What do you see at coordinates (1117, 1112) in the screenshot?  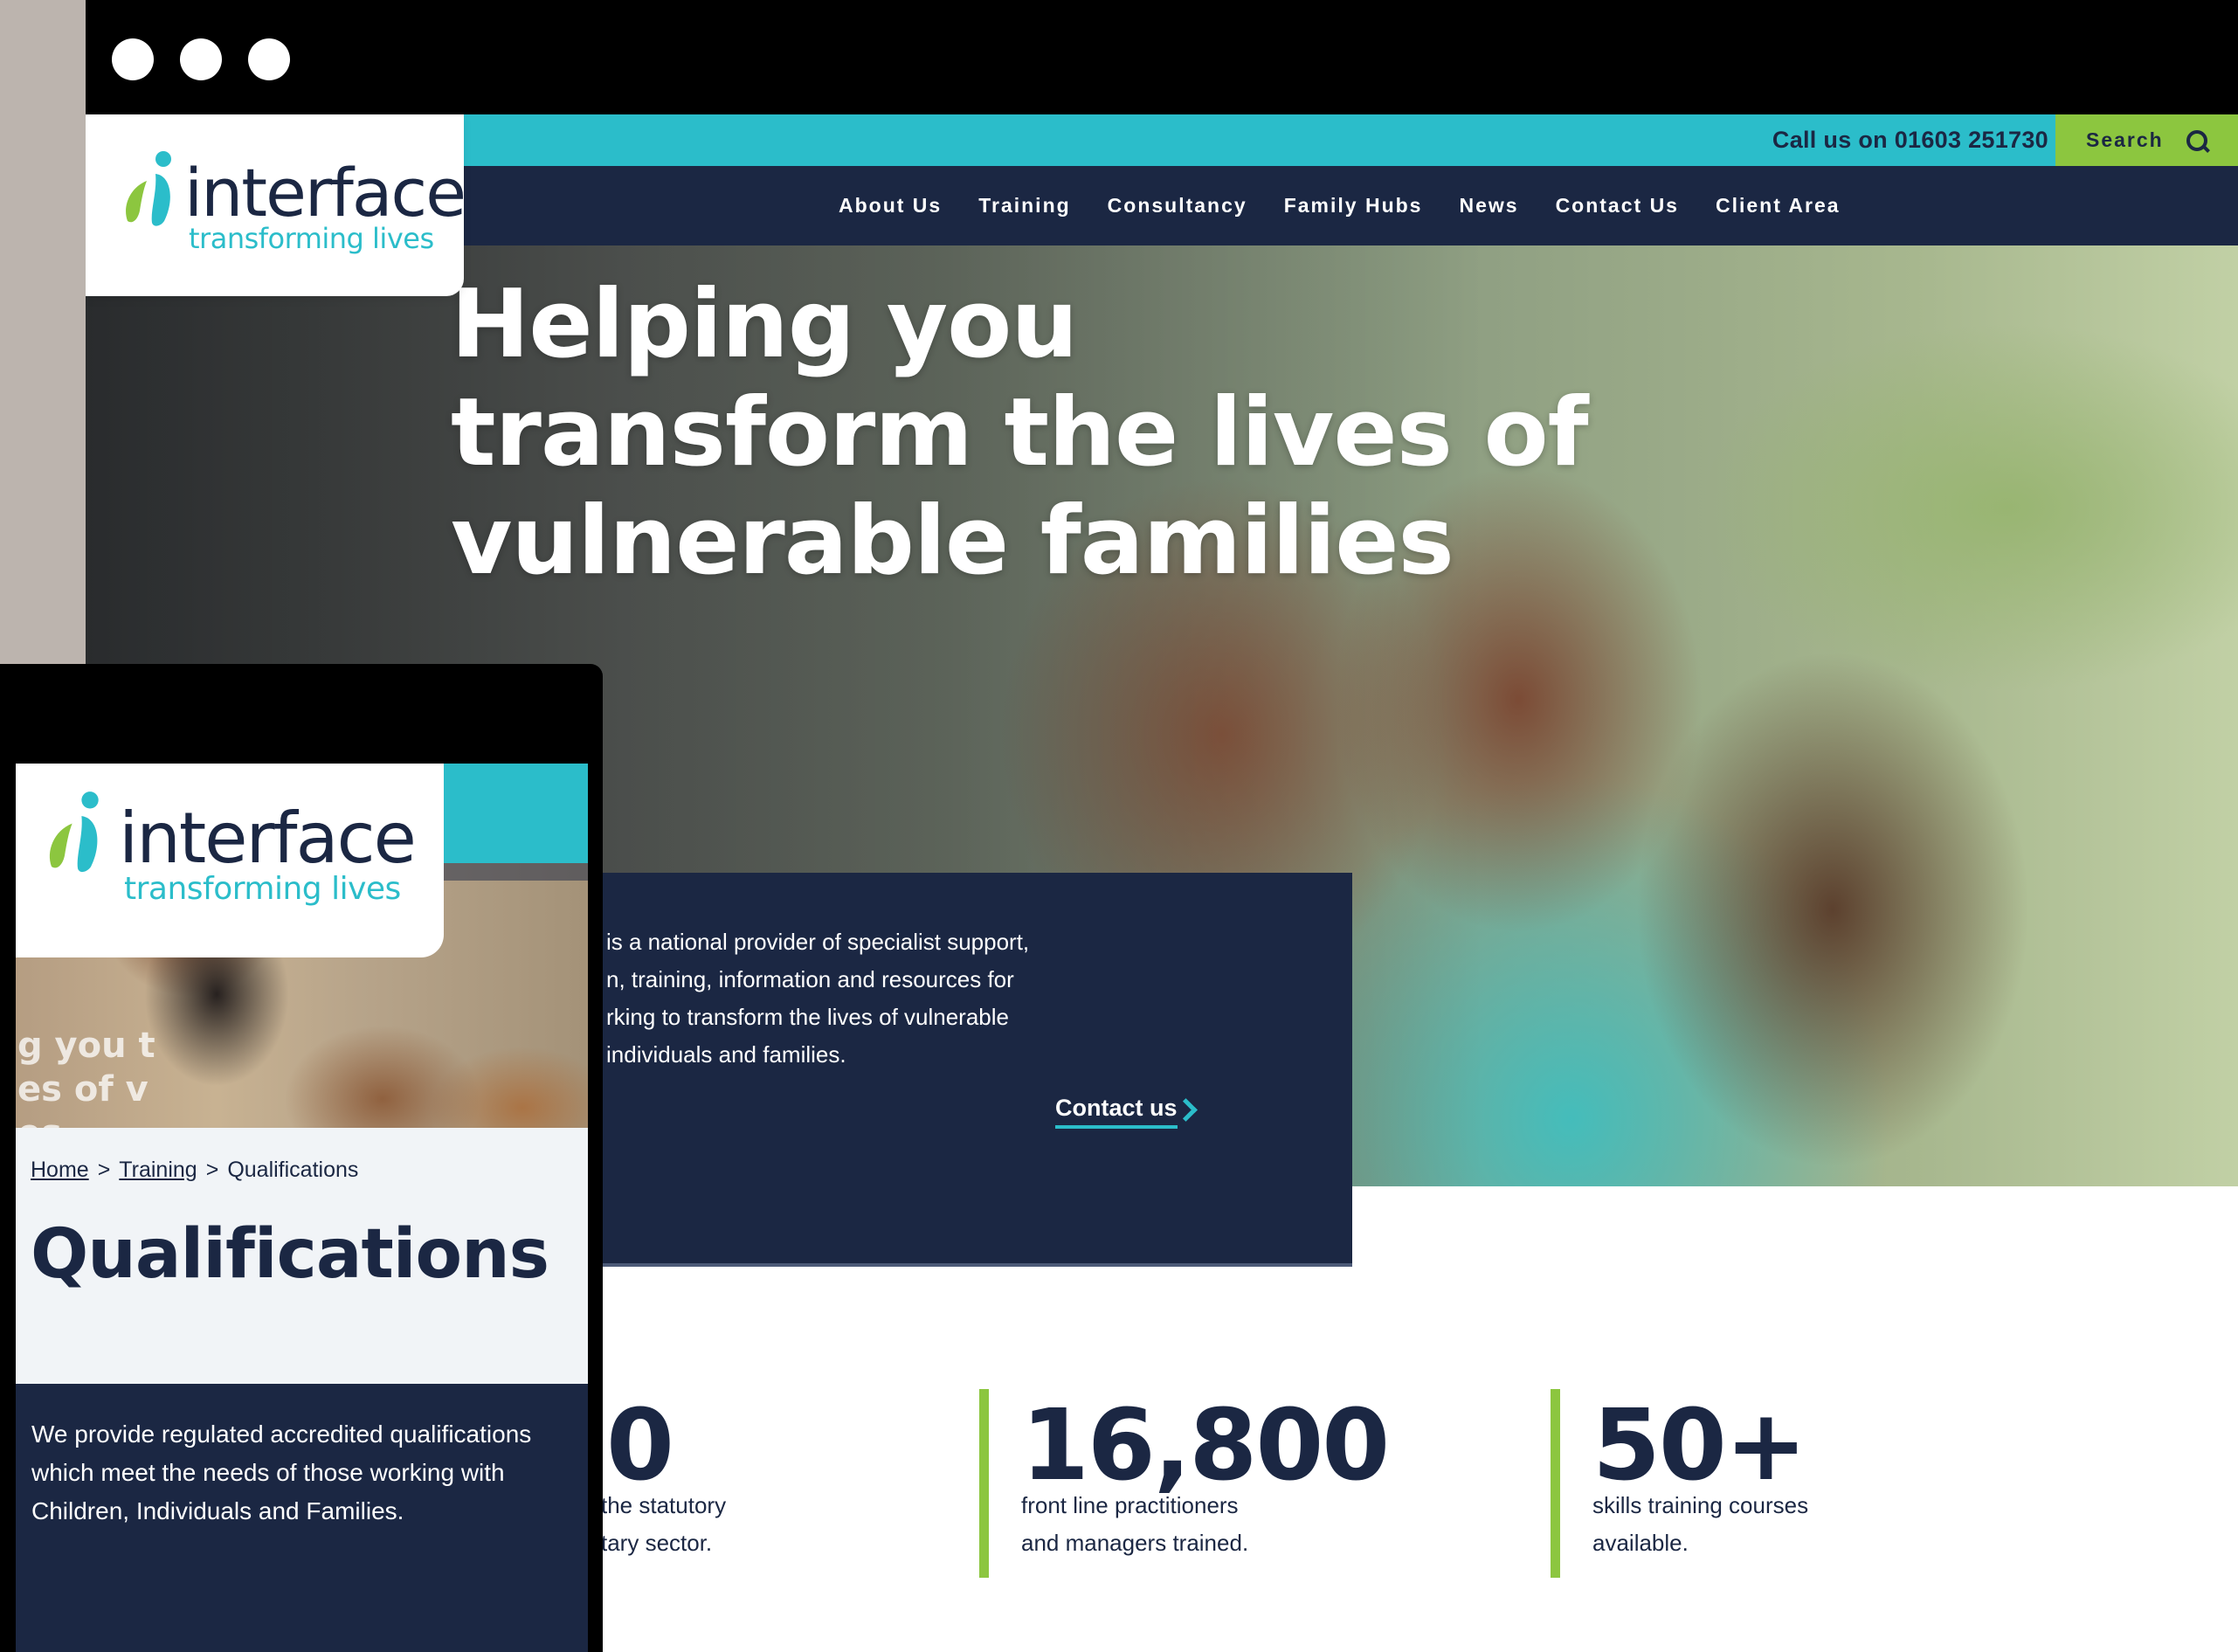 I see `contact-us-link: Contact us` at bounding box center [1117, 1112].